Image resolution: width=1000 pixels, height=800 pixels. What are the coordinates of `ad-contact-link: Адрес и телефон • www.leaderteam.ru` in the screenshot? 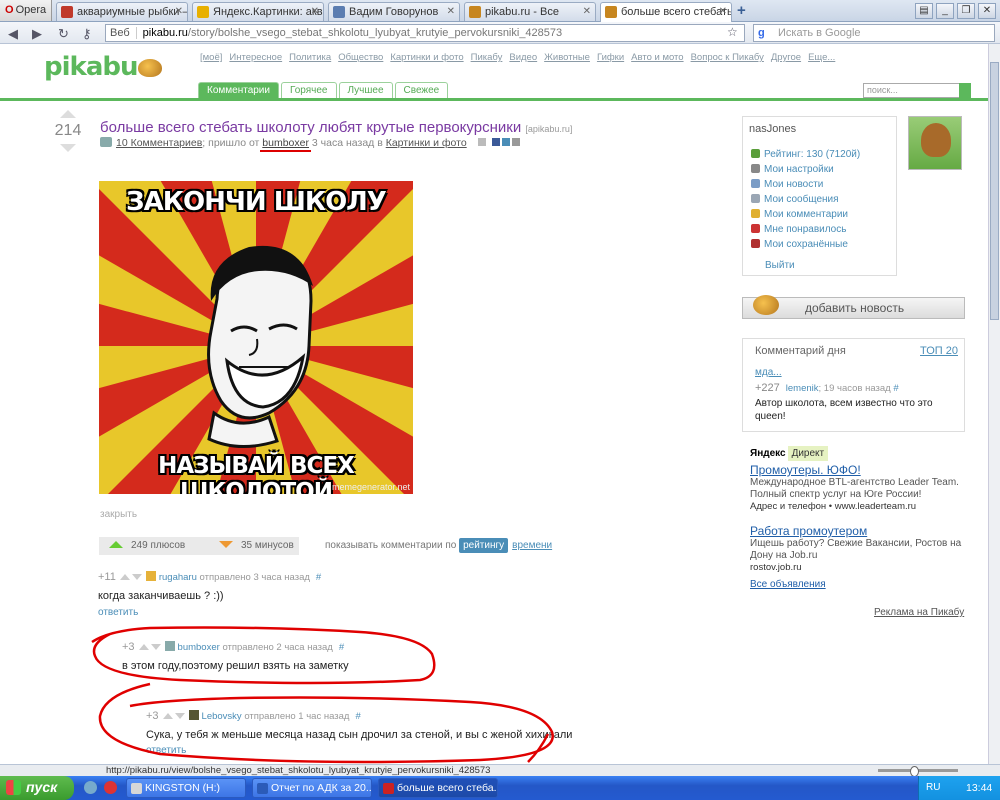 It's located at (860, 506).